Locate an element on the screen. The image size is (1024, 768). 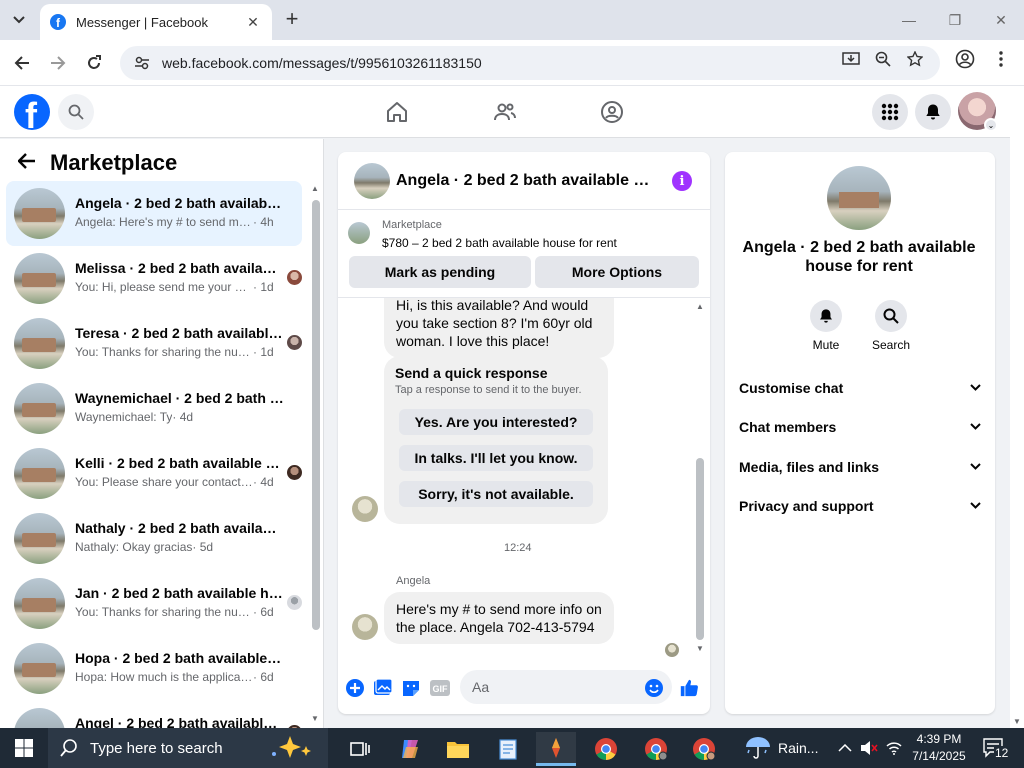
mark-as-pending-button: Mark as pending is located at coordinates (440, 272).